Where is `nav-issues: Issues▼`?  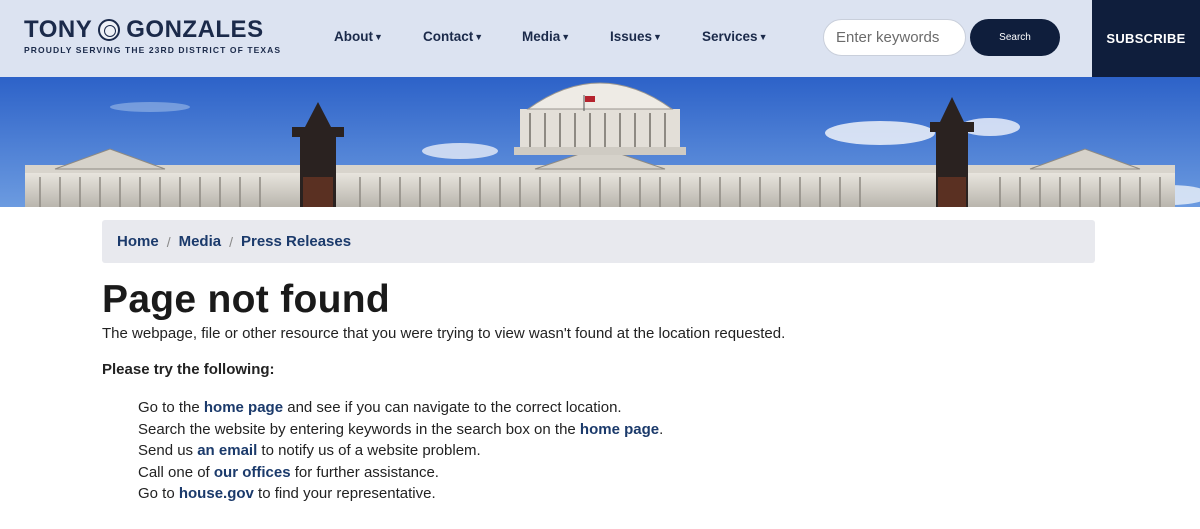 nav-issues: Issues▼ is located at coordinates (636, 36).